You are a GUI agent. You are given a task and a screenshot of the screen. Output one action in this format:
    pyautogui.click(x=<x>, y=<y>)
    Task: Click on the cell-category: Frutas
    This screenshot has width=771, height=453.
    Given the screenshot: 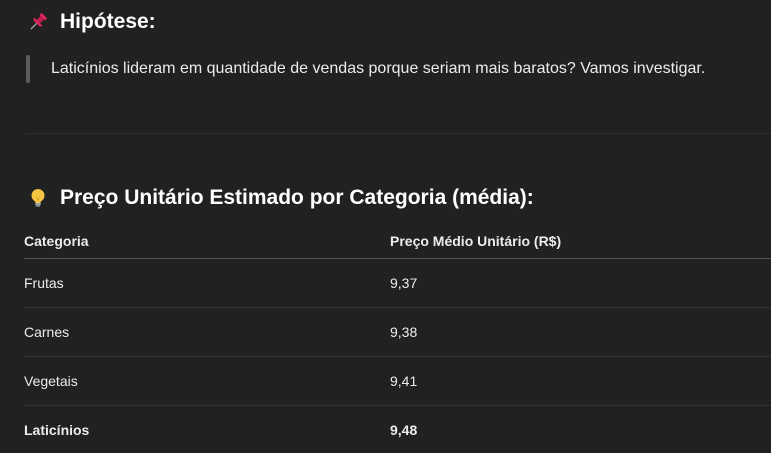 What is the action you would take?
    pyautogui.click(x=207, y=283)
    